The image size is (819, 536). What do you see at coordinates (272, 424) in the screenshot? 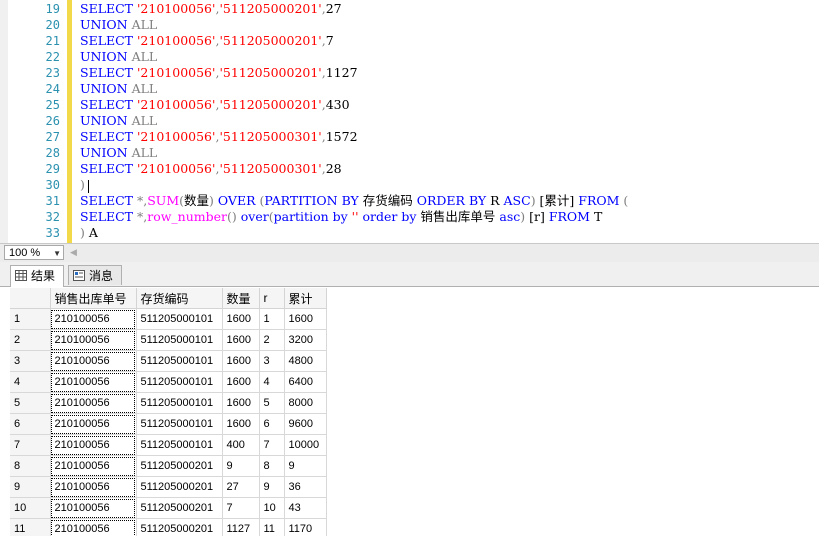
I see `table-cell: 6` at bounding box center [272, 424].